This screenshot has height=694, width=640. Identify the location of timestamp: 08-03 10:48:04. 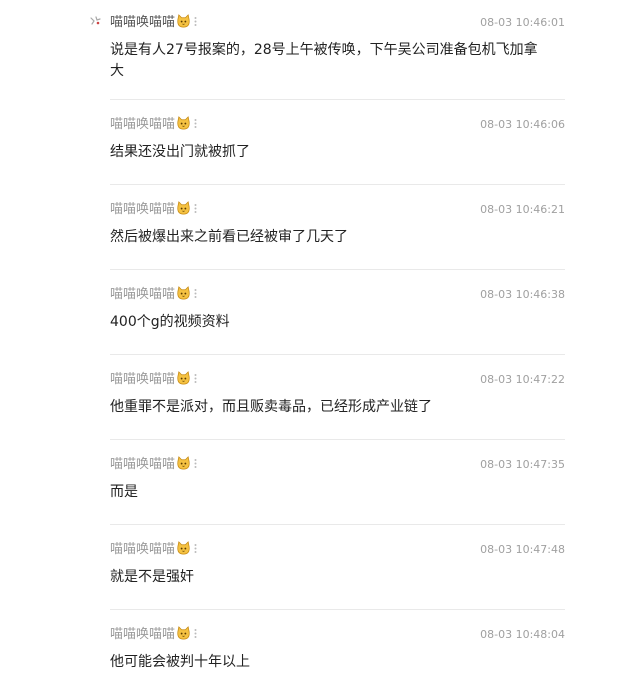
(522, 634).